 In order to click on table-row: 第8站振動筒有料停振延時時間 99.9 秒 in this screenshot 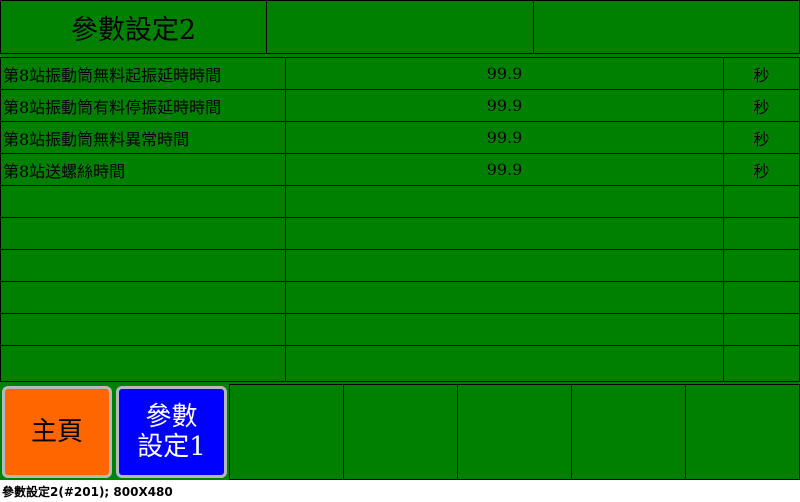, I will do `click(400, 105)`.